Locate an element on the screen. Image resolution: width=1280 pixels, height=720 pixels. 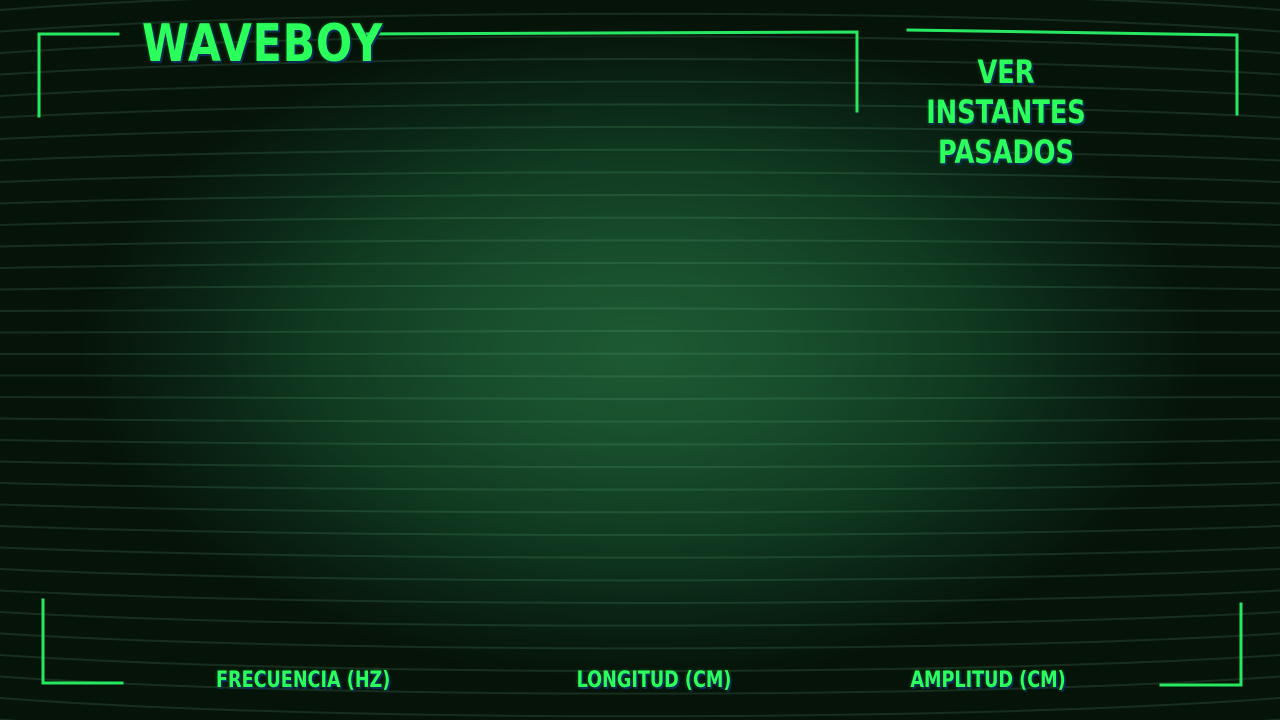
past-button-label-line1: VER INSTANTES is located at coordinates (1006, 92).